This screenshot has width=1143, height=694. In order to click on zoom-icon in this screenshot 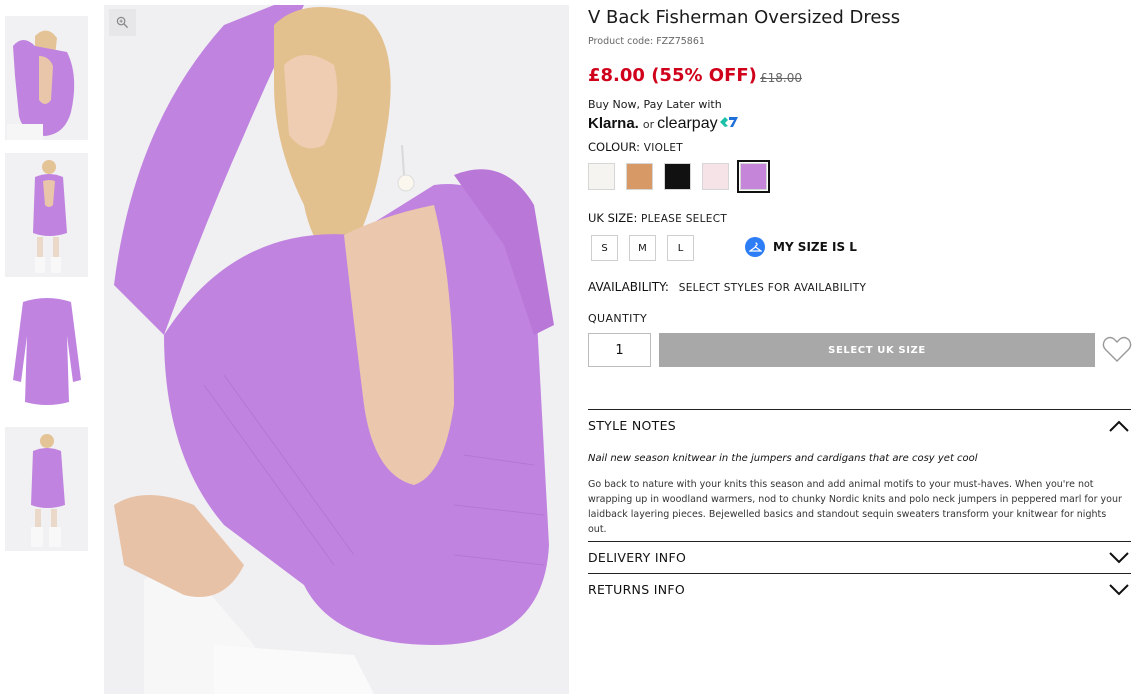, I will do `click(122, 22)`.